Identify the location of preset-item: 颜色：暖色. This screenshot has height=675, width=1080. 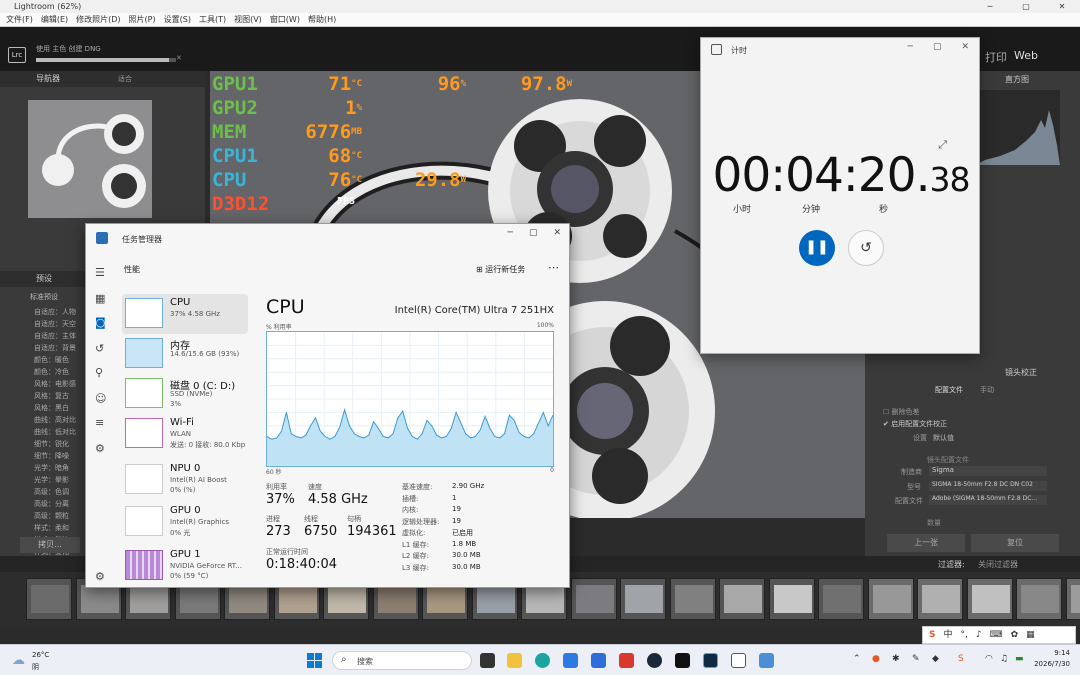
(51, 360).